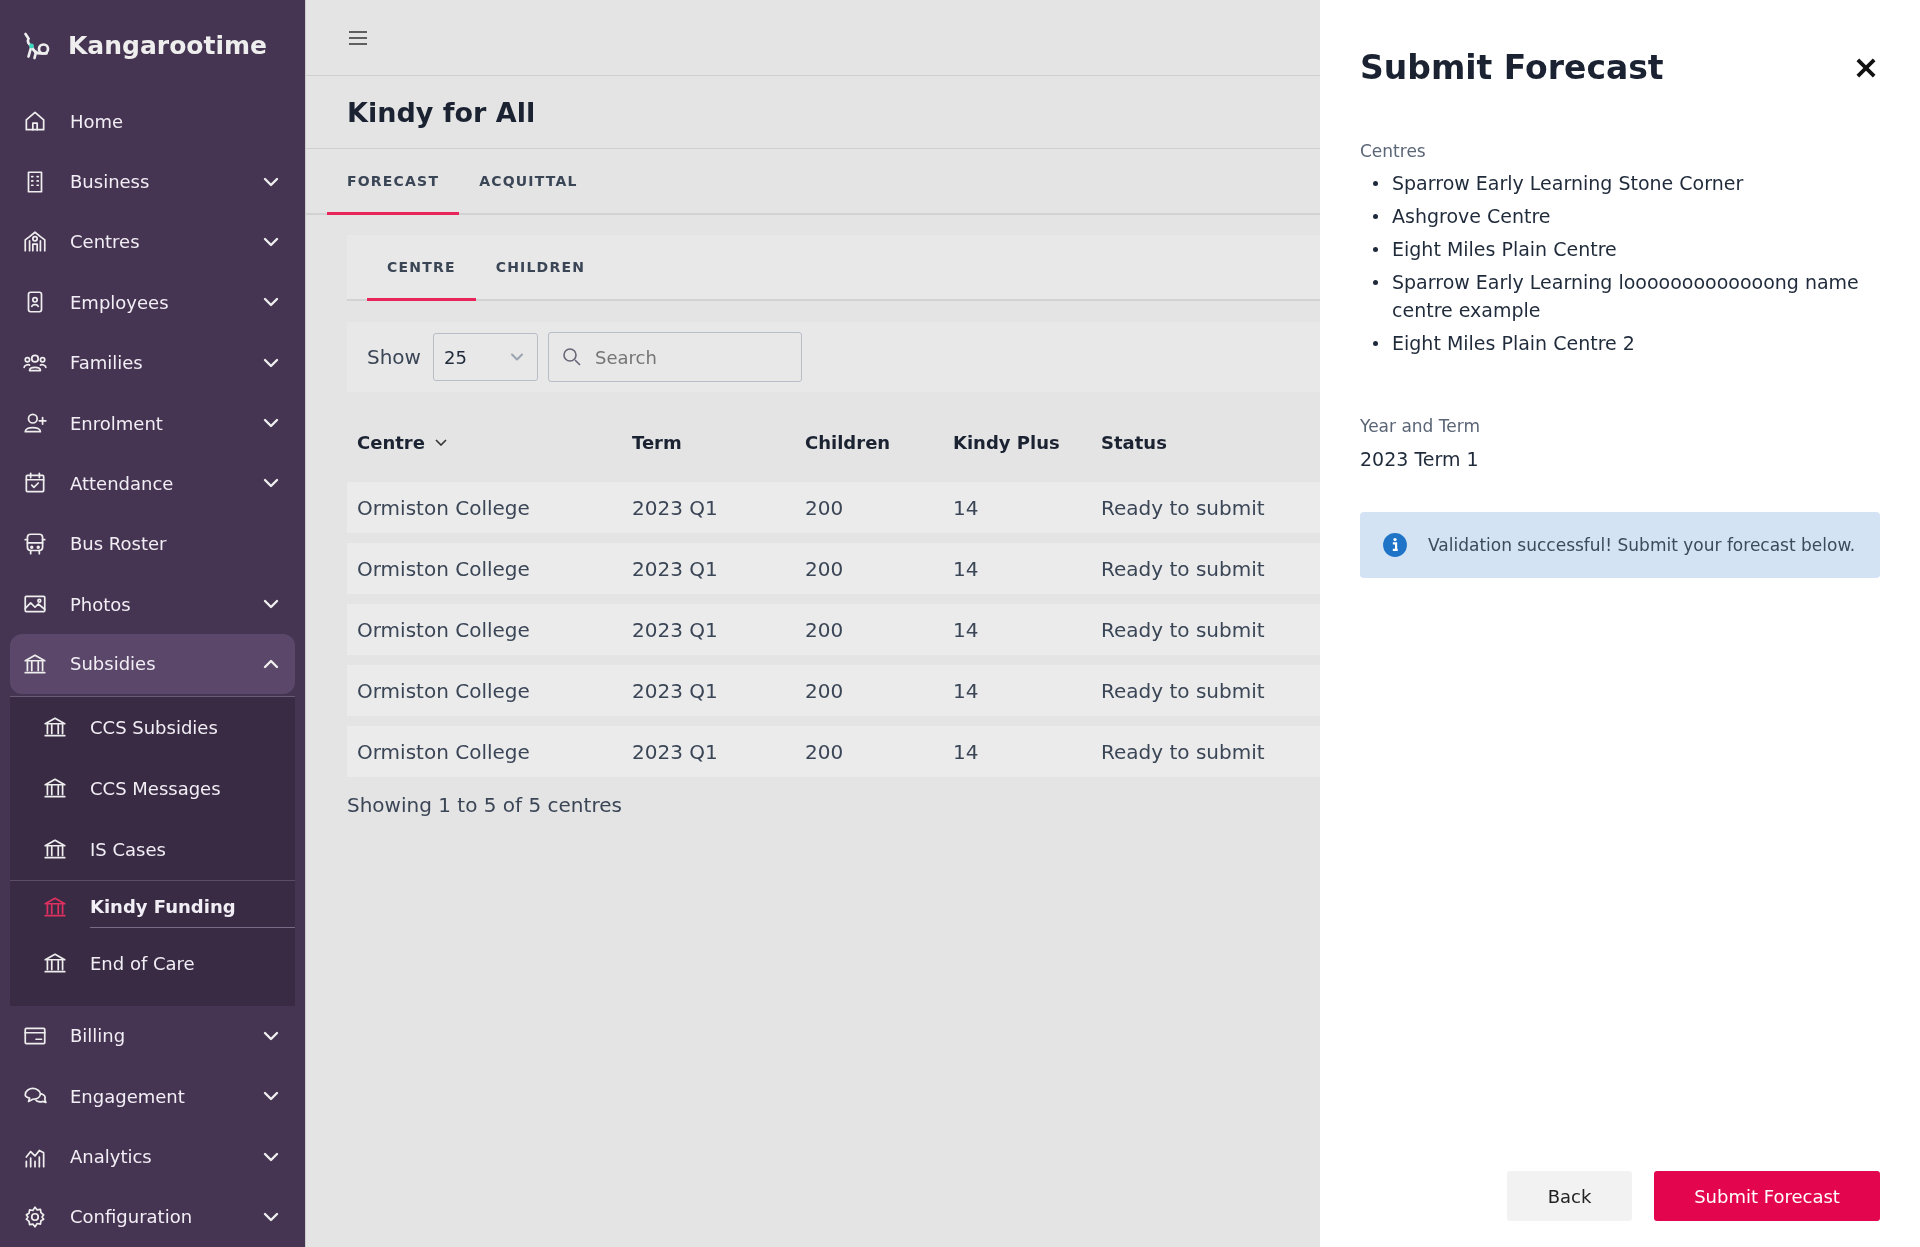  I want to click on field-label: Year and Term, so click(1420, 426).